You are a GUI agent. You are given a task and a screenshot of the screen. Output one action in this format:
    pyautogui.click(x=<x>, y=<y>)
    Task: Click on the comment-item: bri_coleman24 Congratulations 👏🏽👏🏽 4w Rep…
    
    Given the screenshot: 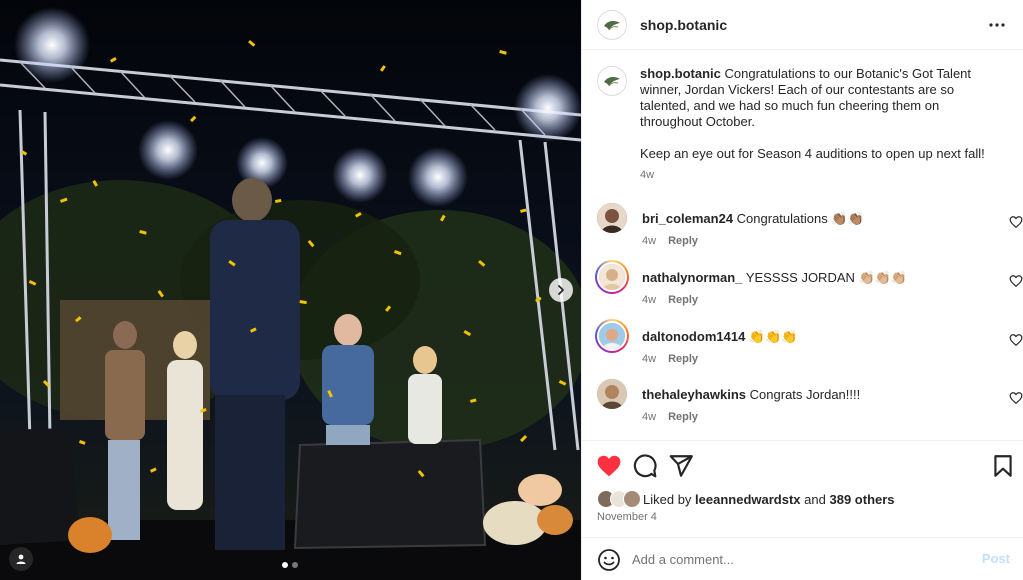 What is the action you would take?
    pyautogui.click(x=810, y=228)
    